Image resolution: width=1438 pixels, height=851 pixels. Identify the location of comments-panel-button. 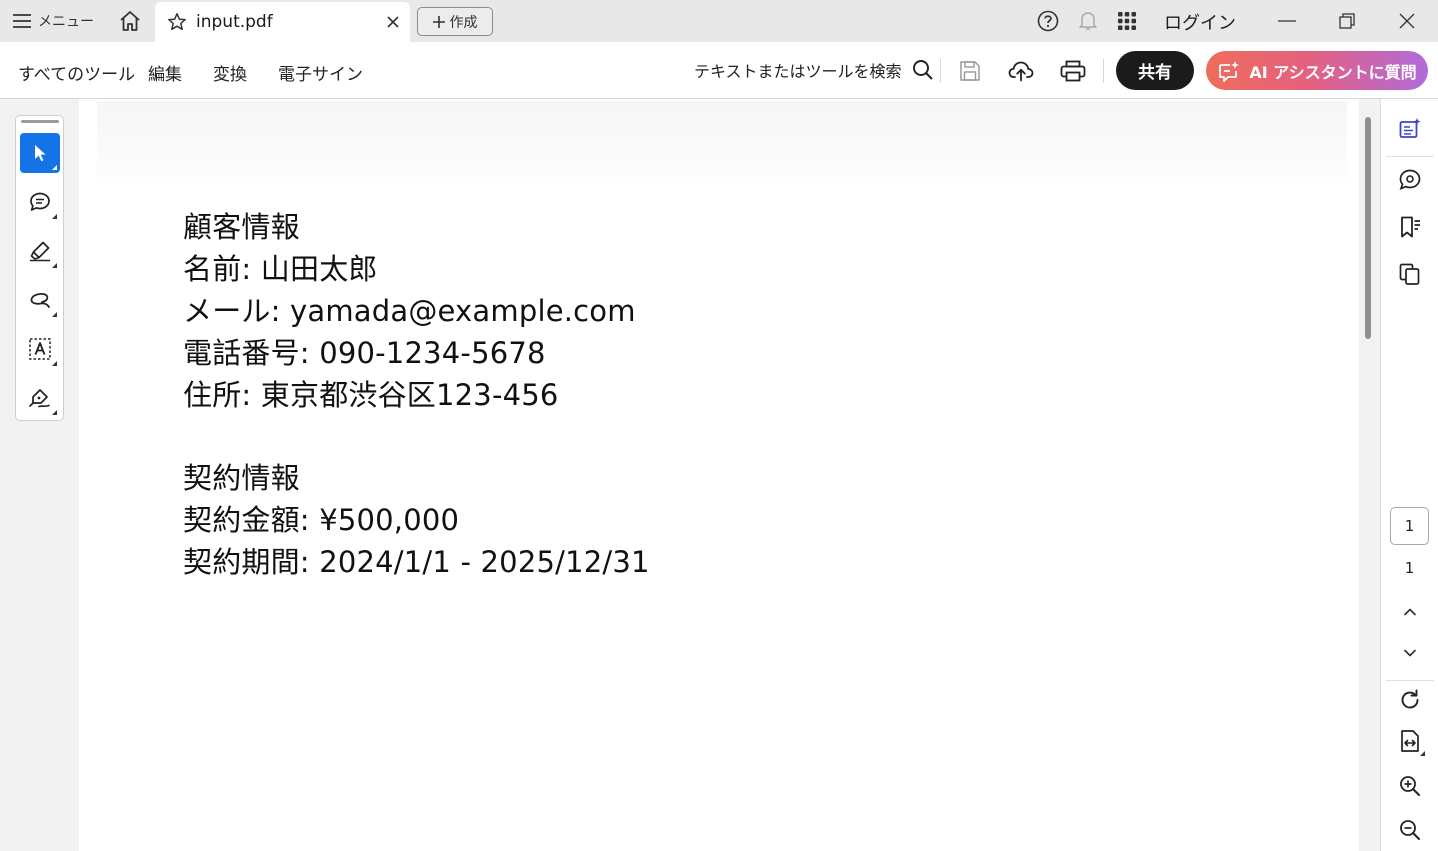
(1410, 180).